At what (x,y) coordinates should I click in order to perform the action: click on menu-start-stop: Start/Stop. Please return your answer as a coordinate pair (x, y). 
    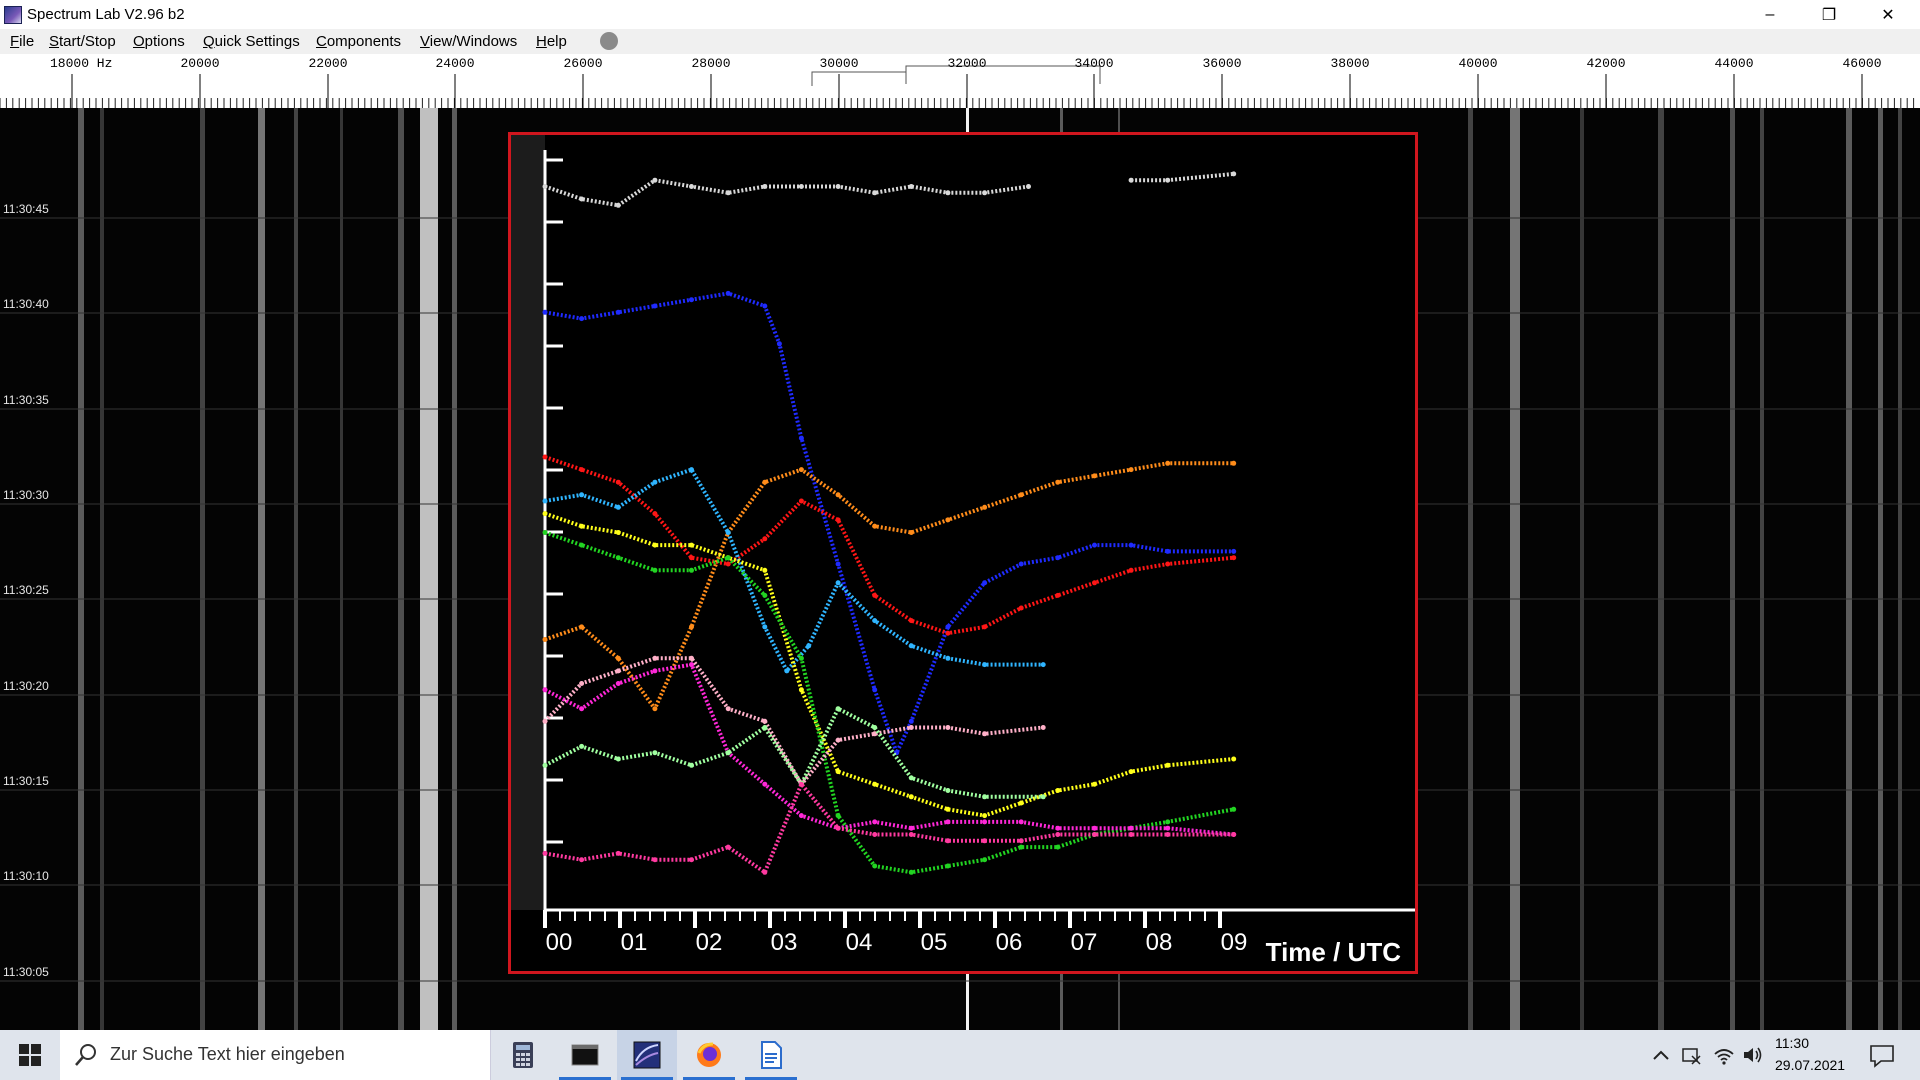
    Looking at the image, I should click on (82, 41).